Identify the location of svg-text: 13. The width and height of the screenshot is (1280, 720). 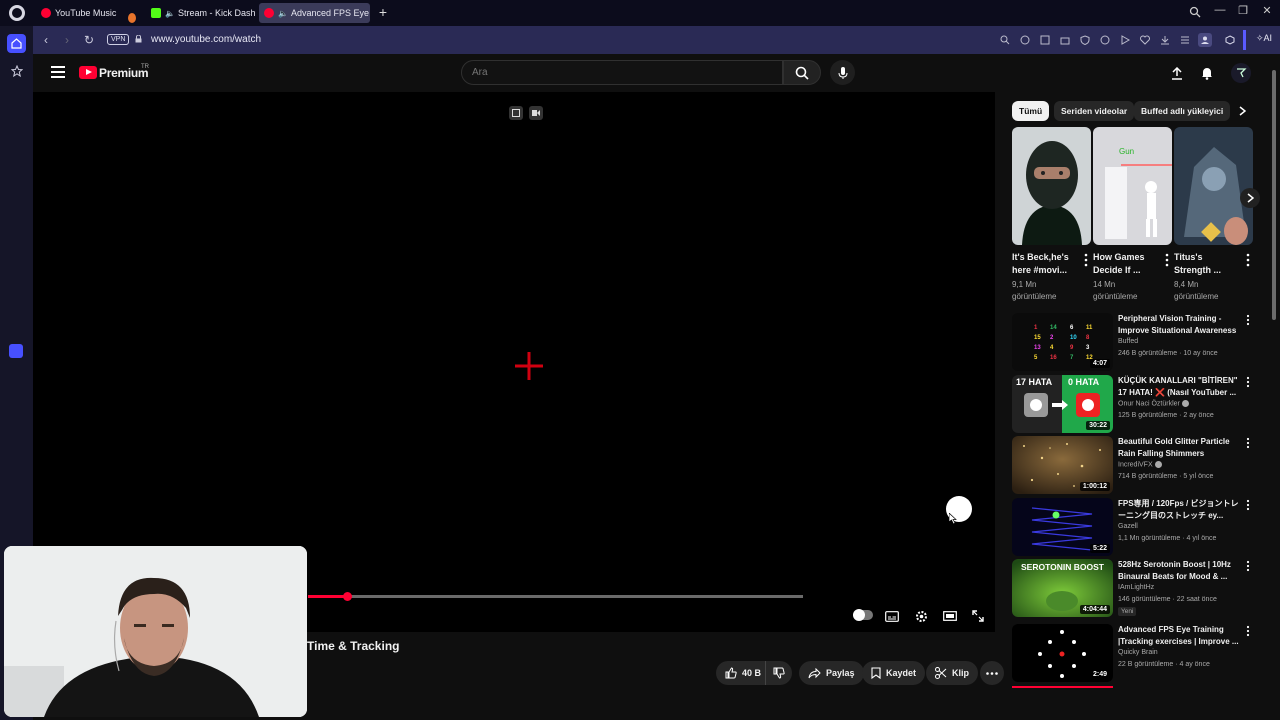
(1037, 348).